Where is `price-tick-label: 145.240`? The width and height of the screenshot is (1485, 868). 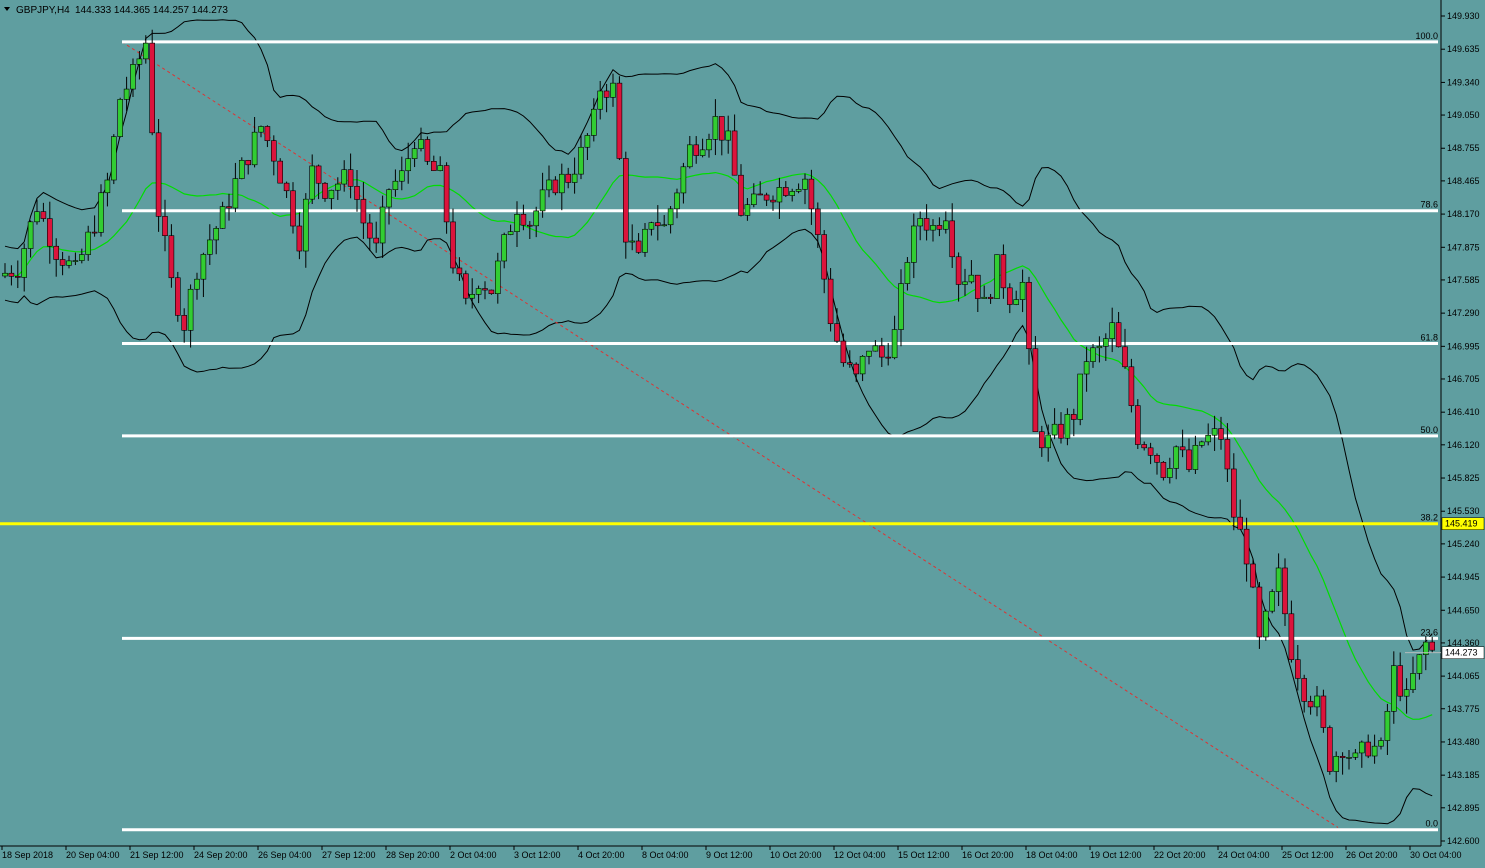
price-tick-label: 145.240 is located at coordinates (1463, 544).